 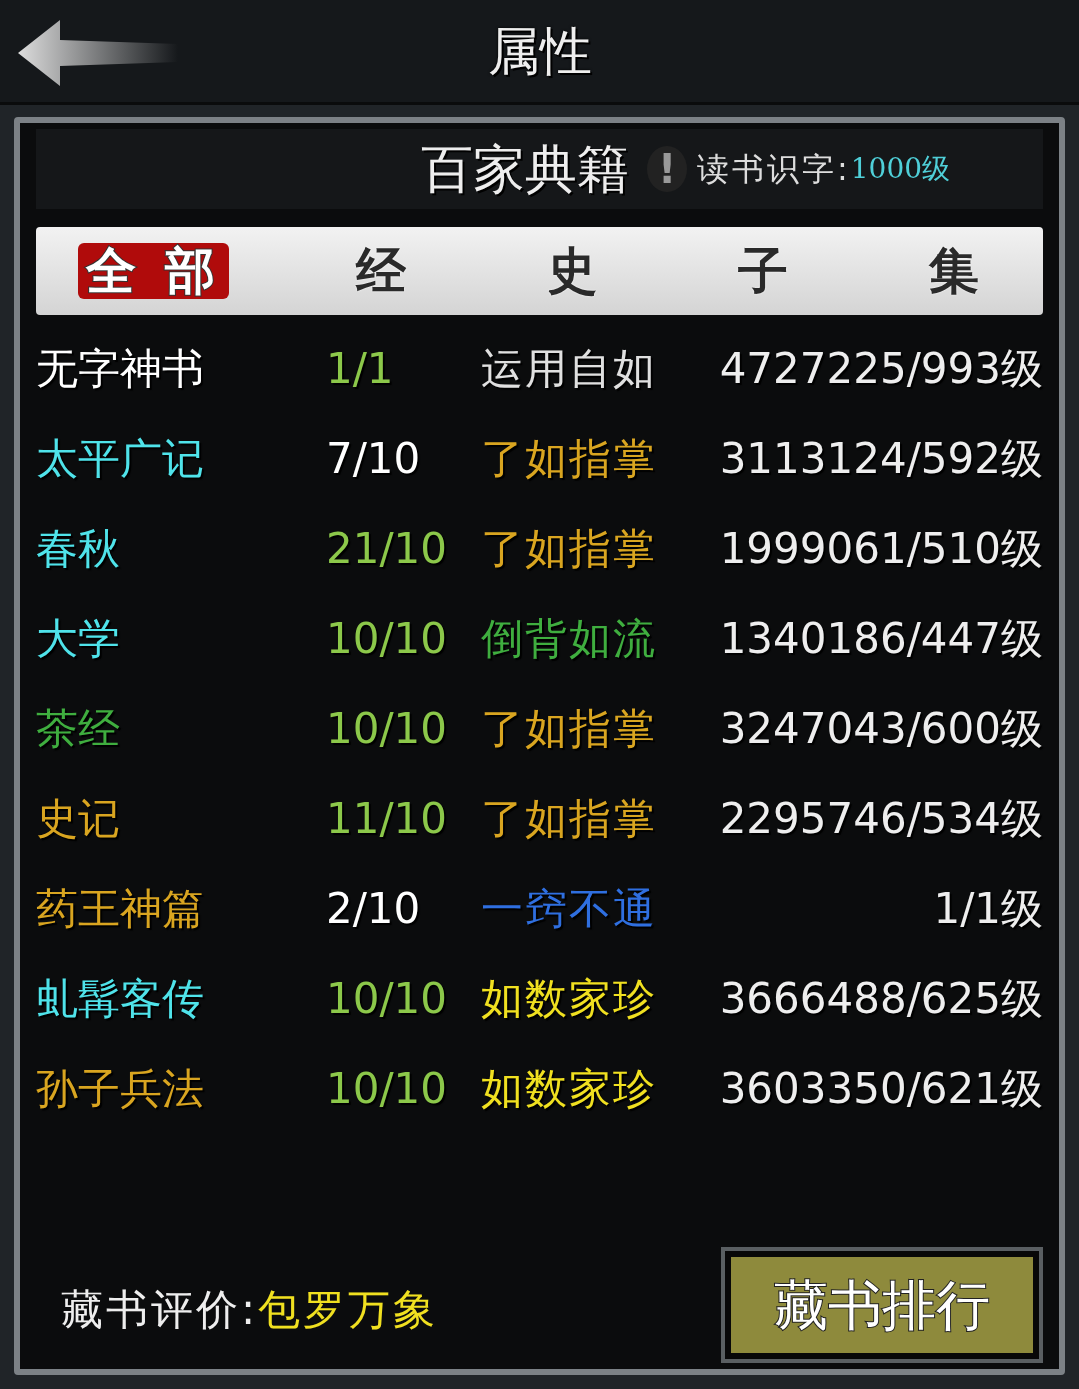 What do you see at coordinates (881, 1088) in the screenshot?
I see `book-progress: 3603350/621级` at bounding box center [881, 1088].